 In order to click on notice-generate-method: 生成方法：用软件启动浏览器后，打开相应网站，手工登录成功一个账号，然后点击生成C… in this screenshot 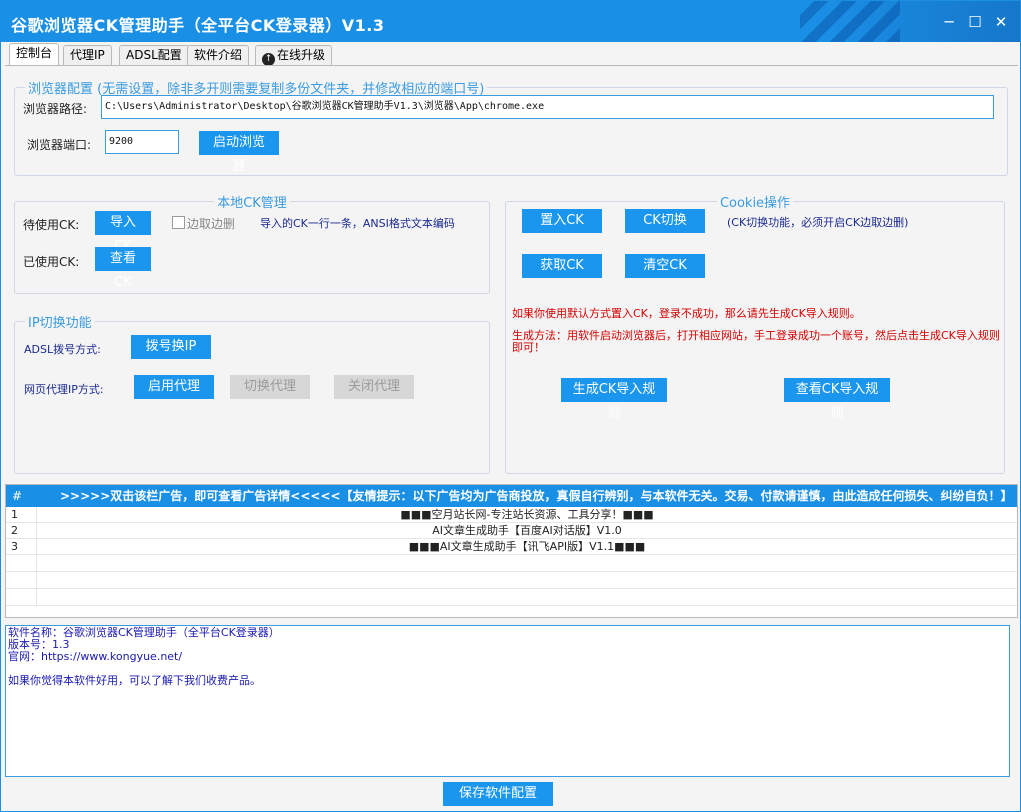, I will do `click(756, 341)`.